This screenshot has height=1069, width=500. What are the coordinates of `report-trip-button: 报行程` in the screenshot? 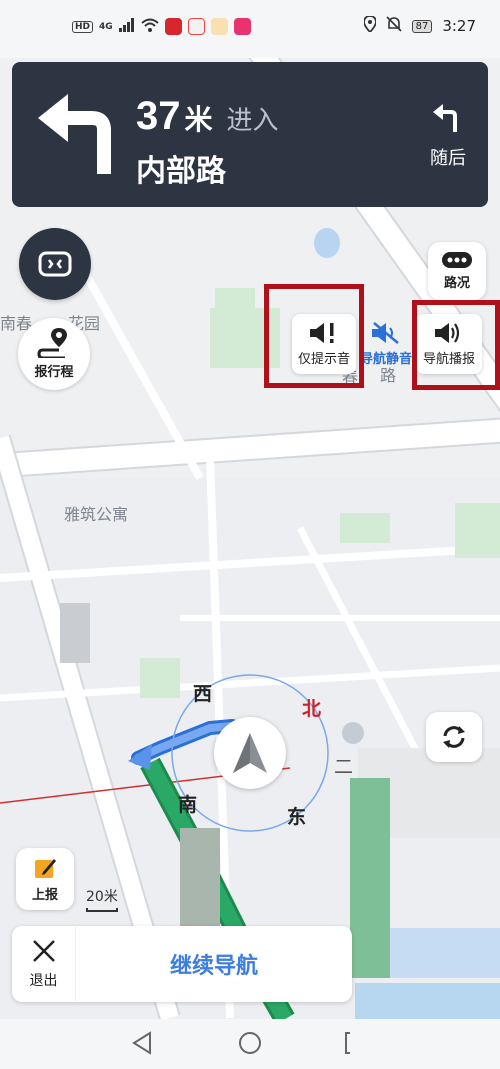 It's located at (54, 354).